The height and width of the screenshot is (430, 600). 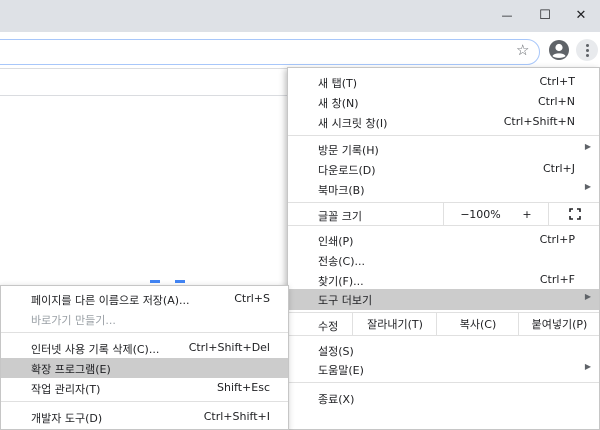 I want to click on copy-button: 복사(C), so click(x=477, y=324).